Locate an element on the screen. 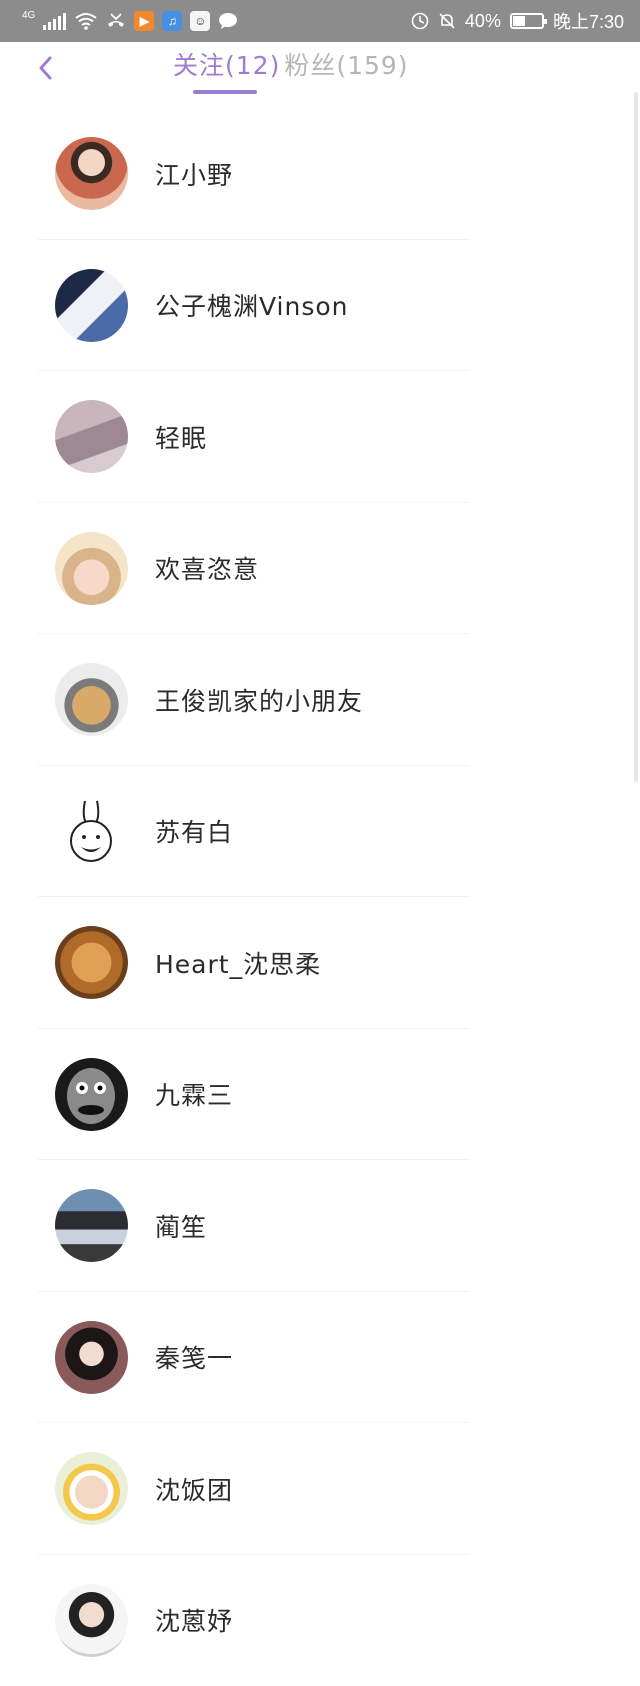 The width and height of the screenshot is (640, 1686). nav-bar: 关注(12) 粉丝(159) is located at coordinates (320, 70).